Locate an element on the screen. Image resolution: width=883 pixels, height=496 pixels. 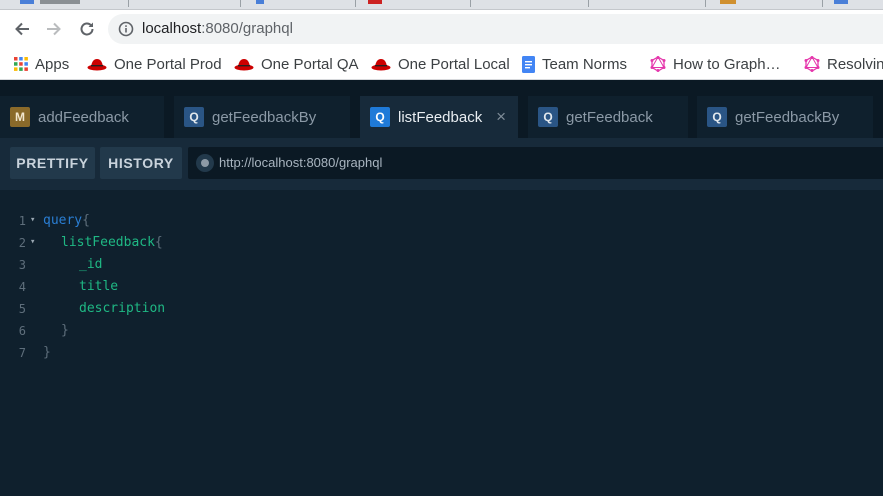
prettify-button: PRETTIFY is located at coordinates (52, 163).